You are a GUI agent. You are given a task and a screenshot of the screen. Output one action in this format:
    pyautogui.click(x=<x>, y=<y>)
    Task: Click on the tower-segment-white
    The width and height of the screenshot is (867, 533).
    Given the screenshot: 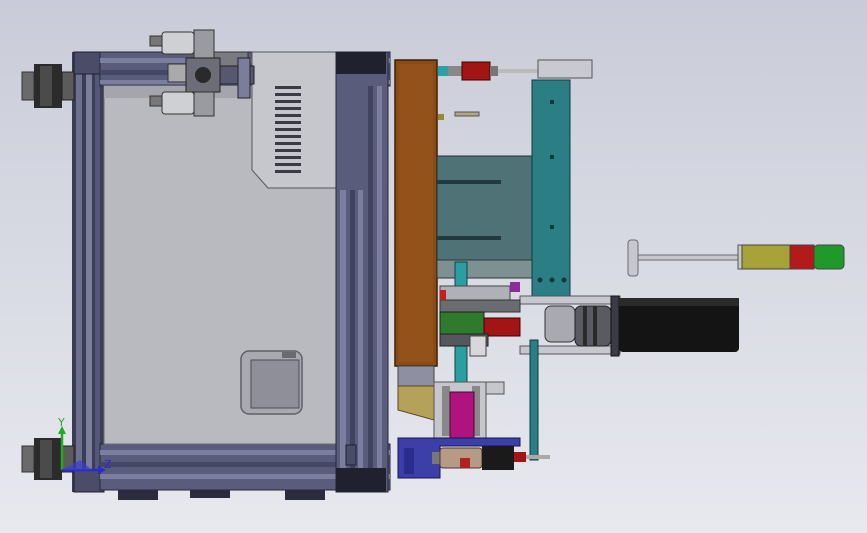 What is the action you would take?
    pyautogui.click(x=740, y=257)
    